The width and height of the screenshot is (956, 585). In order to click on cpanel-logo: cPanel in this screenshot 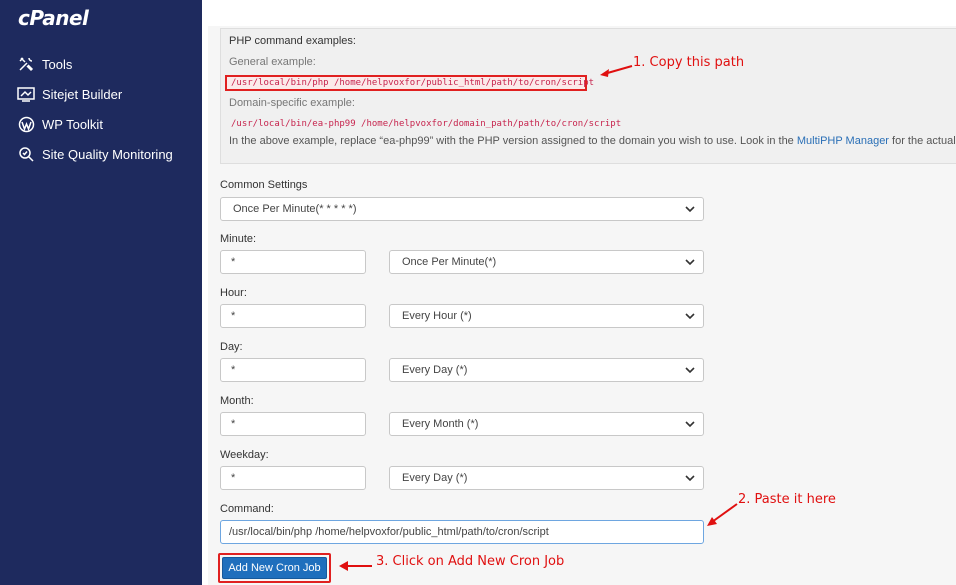, I will do `click(53, 18)`.